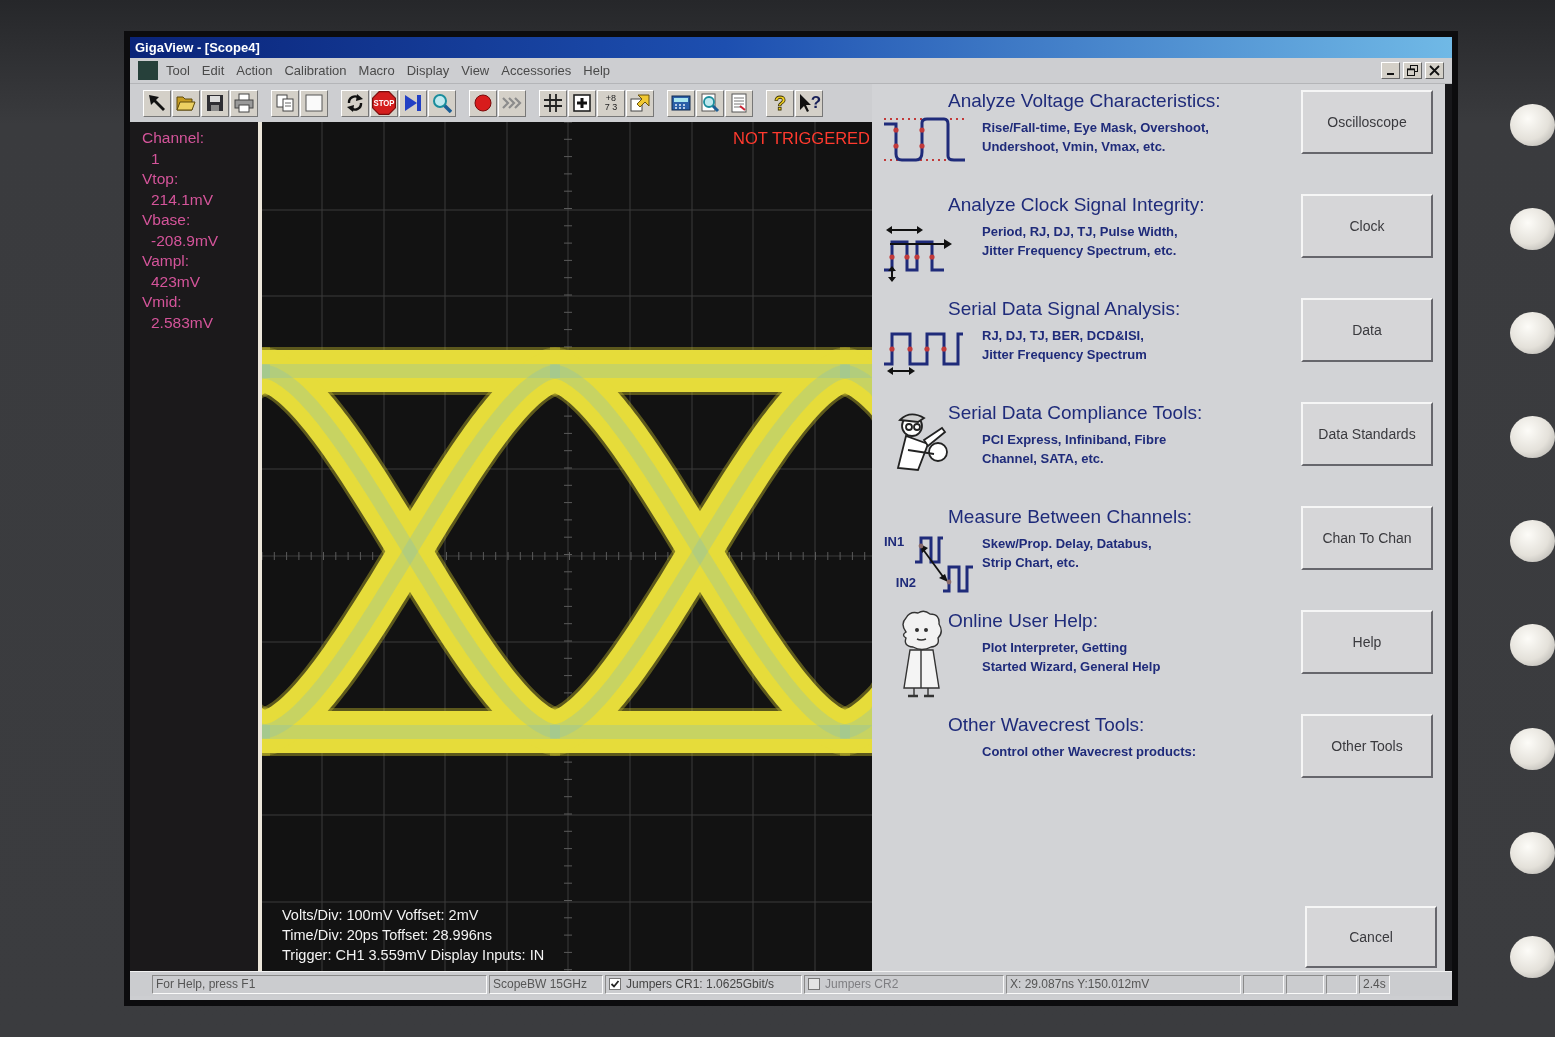  I want to click on status-text: 2.4s, so click(1374, 984).